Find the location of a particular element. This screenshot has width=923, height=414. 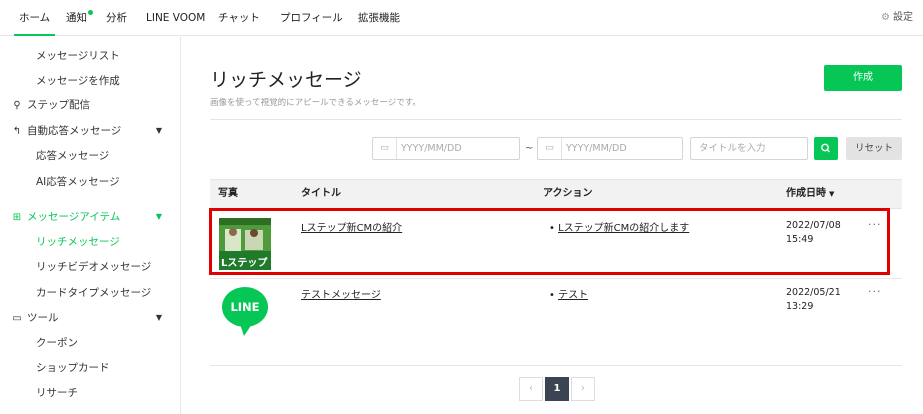

date-from-field: ▭ is located at coordinates (446, 148).